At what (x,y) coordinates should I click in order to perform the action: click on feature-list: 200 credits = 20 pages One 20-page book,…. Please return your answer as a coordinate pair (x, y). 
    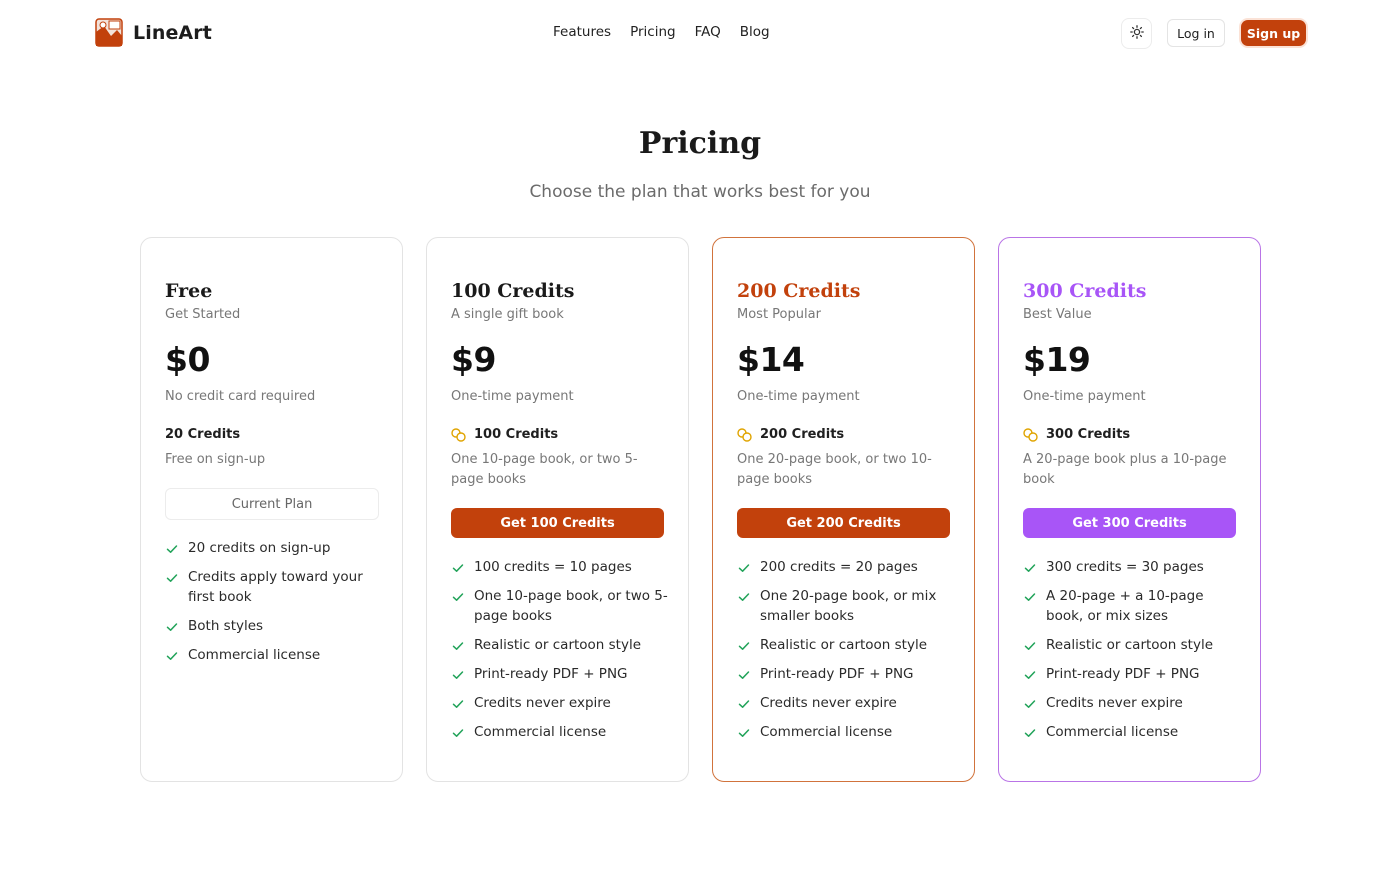
    Looking at the image, I should click on (847, 655).